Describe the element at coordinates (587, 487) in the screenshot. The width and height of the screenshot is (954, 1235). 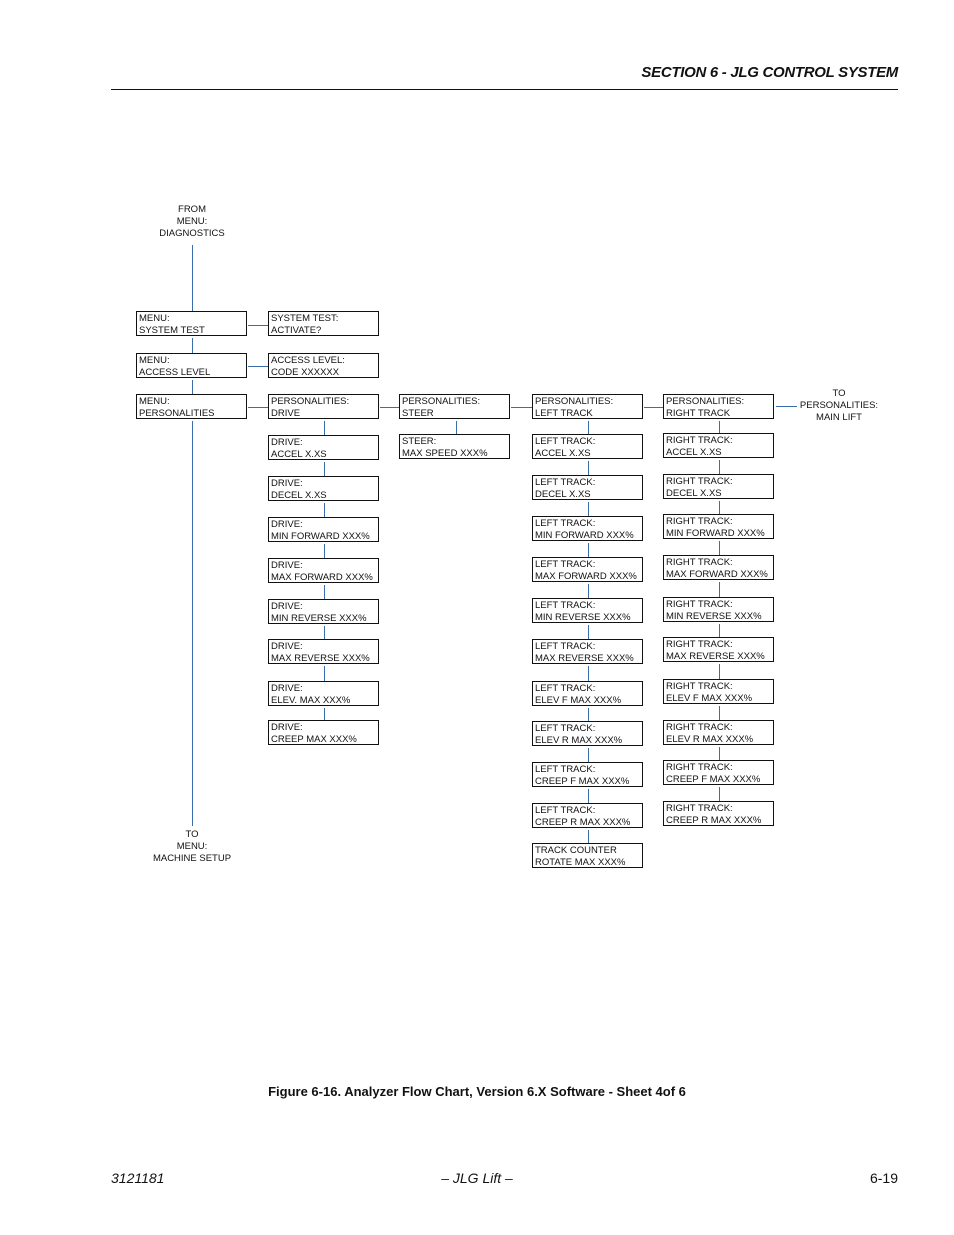
I see `left-track-setting-box: LEFT TRACK: DECEL X.XS` at that location.